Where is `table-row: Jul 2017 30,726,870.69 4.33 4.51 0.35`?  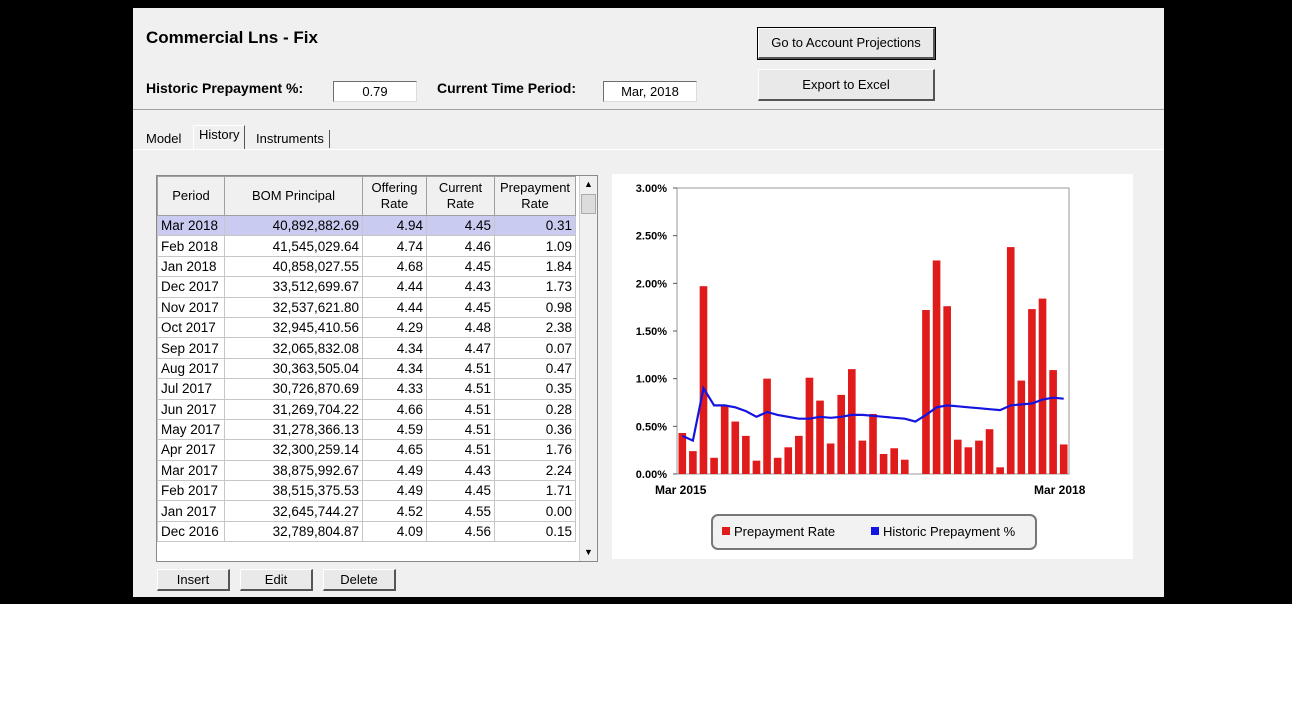
table-row: Jul 2017 30,726,870.69 4.33 4.51 0.35 is located at coordinates (366, 389).